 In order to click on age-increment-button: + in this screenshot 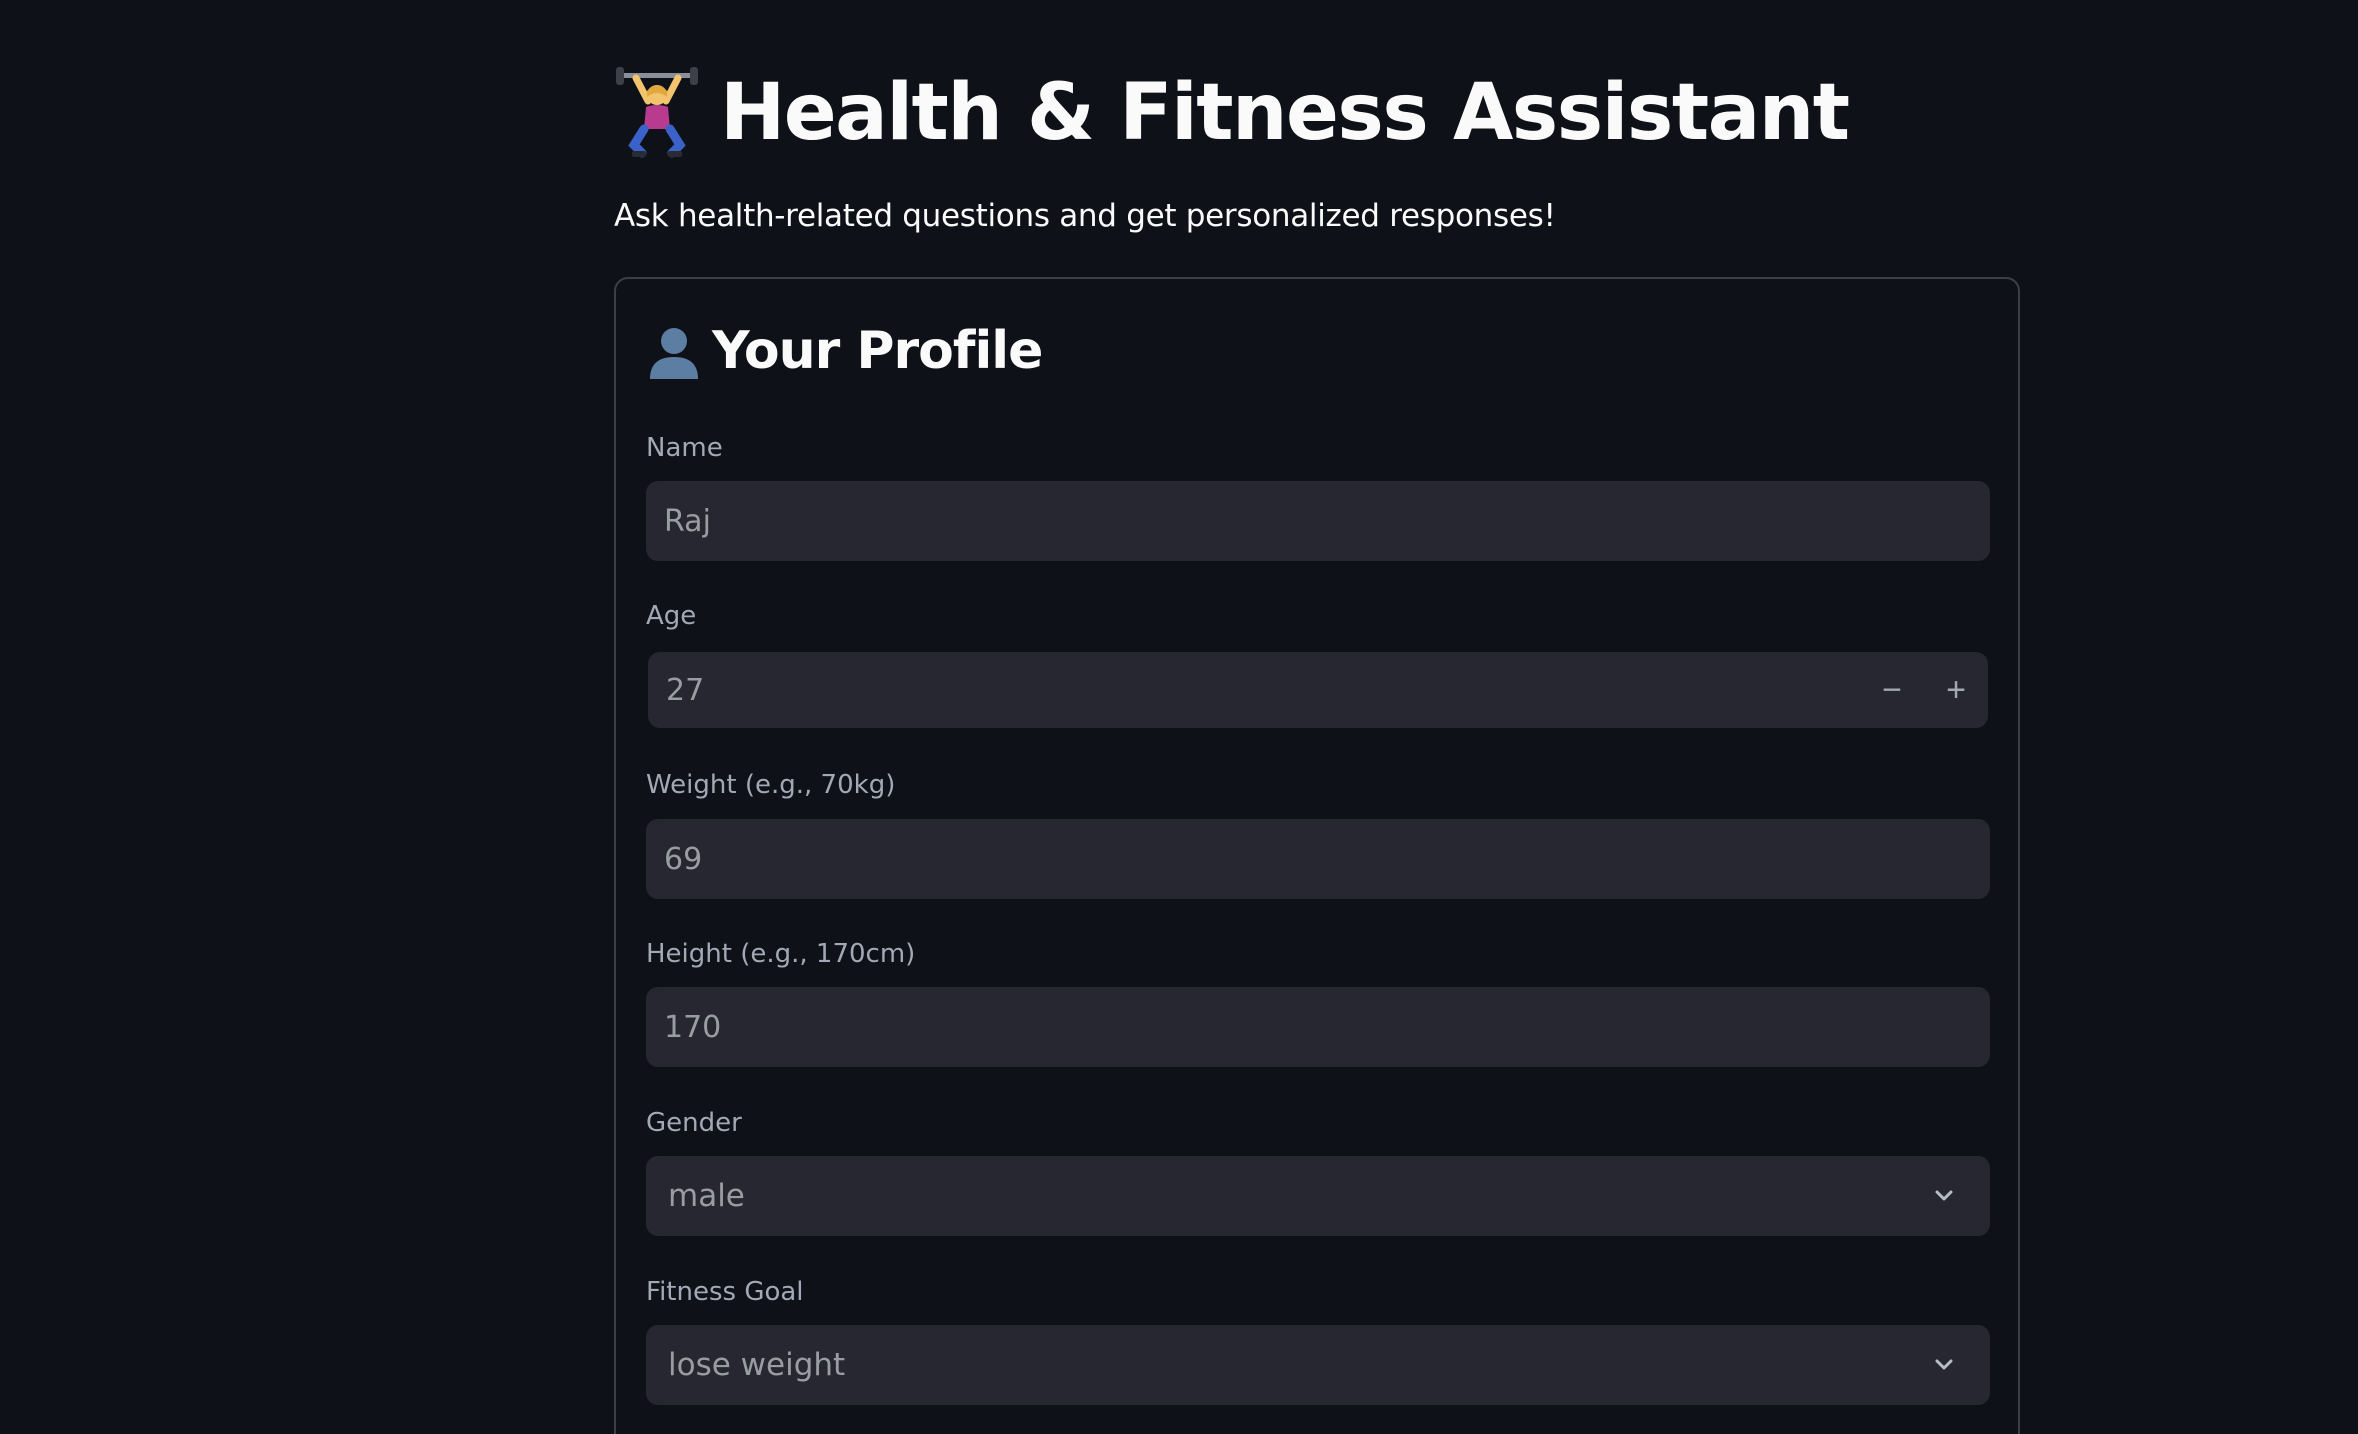, I will do `click(1956, 690)`.